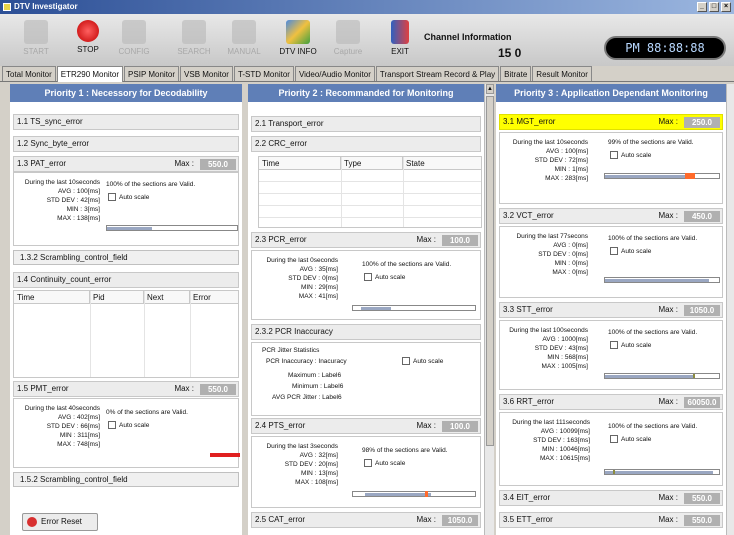 Image resolution: width=734 pixels, height=535 pixels. What do you see at coordinates (128, 197) in the screenshot?
I see `pat-auto-scale: Auto scale` at bounding box center [128, 197].